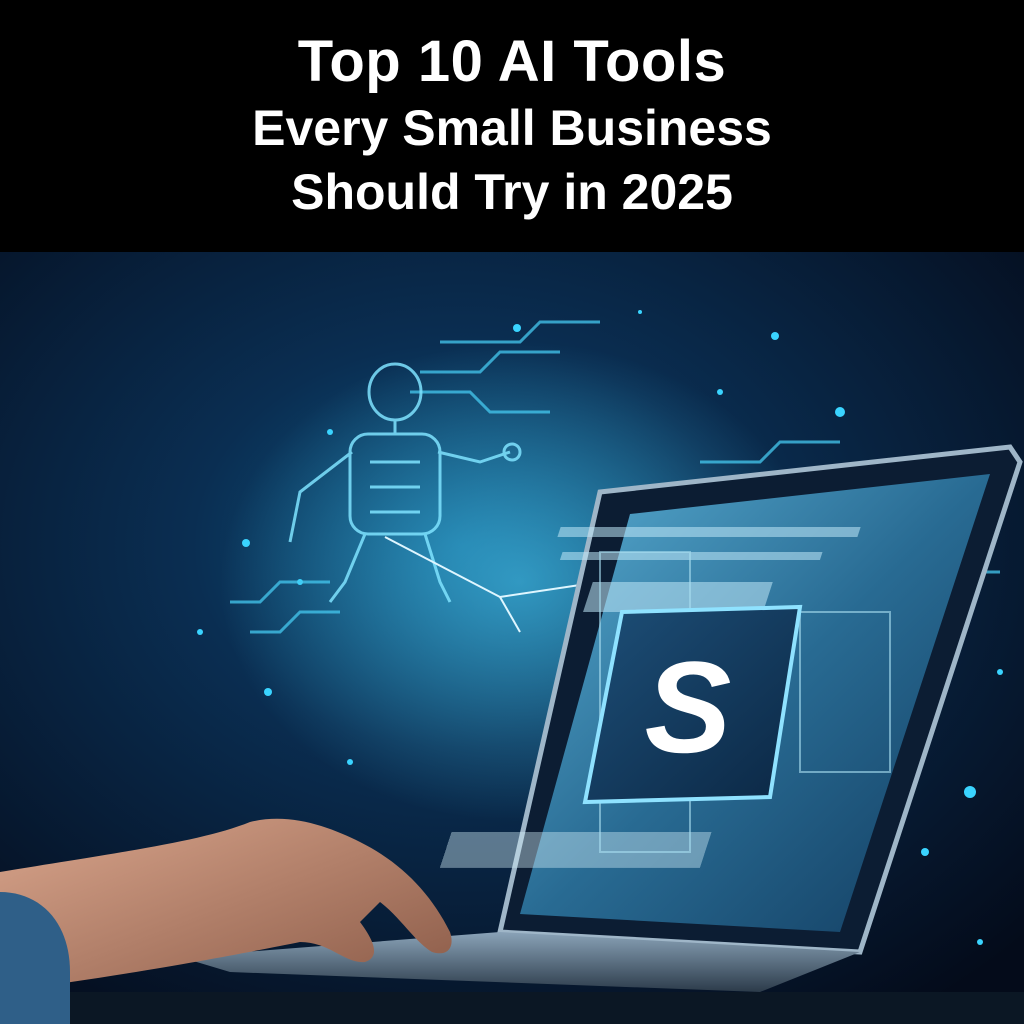 The height and width of the screenshot is (1024, 1024). I want to click on title-line-2: Every Small Business, so click(512, 128).